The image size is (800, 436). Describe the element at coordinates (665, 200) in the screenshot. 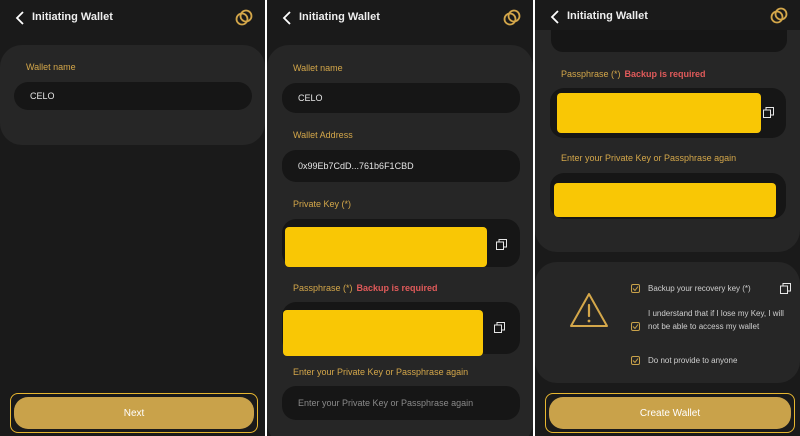

I see `reenter-key-masked` at that location.